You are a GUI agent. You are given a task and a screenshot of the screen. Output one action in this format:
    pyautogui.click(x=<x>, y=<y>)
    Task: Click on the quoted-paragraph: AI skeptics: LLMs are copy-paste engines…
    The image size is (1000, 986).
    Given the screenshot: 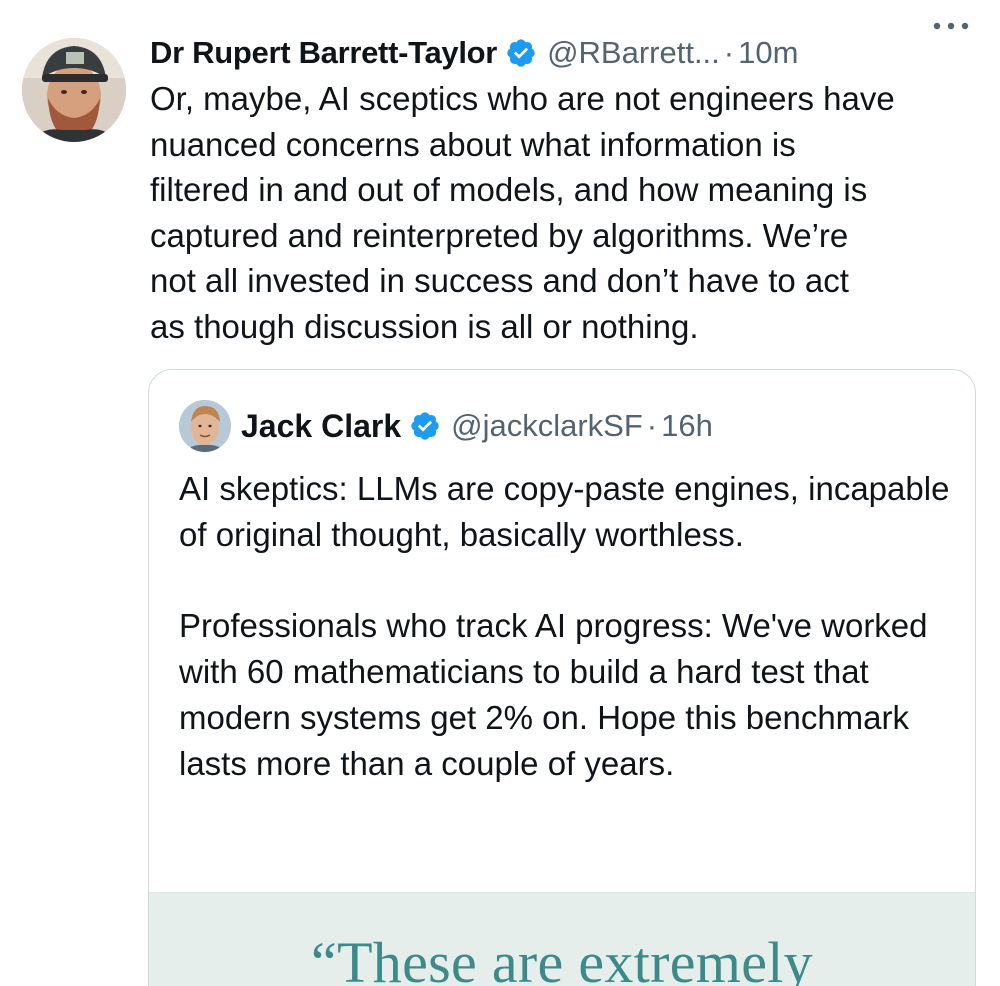 What is the action you would take?
    pyautogui.click(x=564, y=511)
    